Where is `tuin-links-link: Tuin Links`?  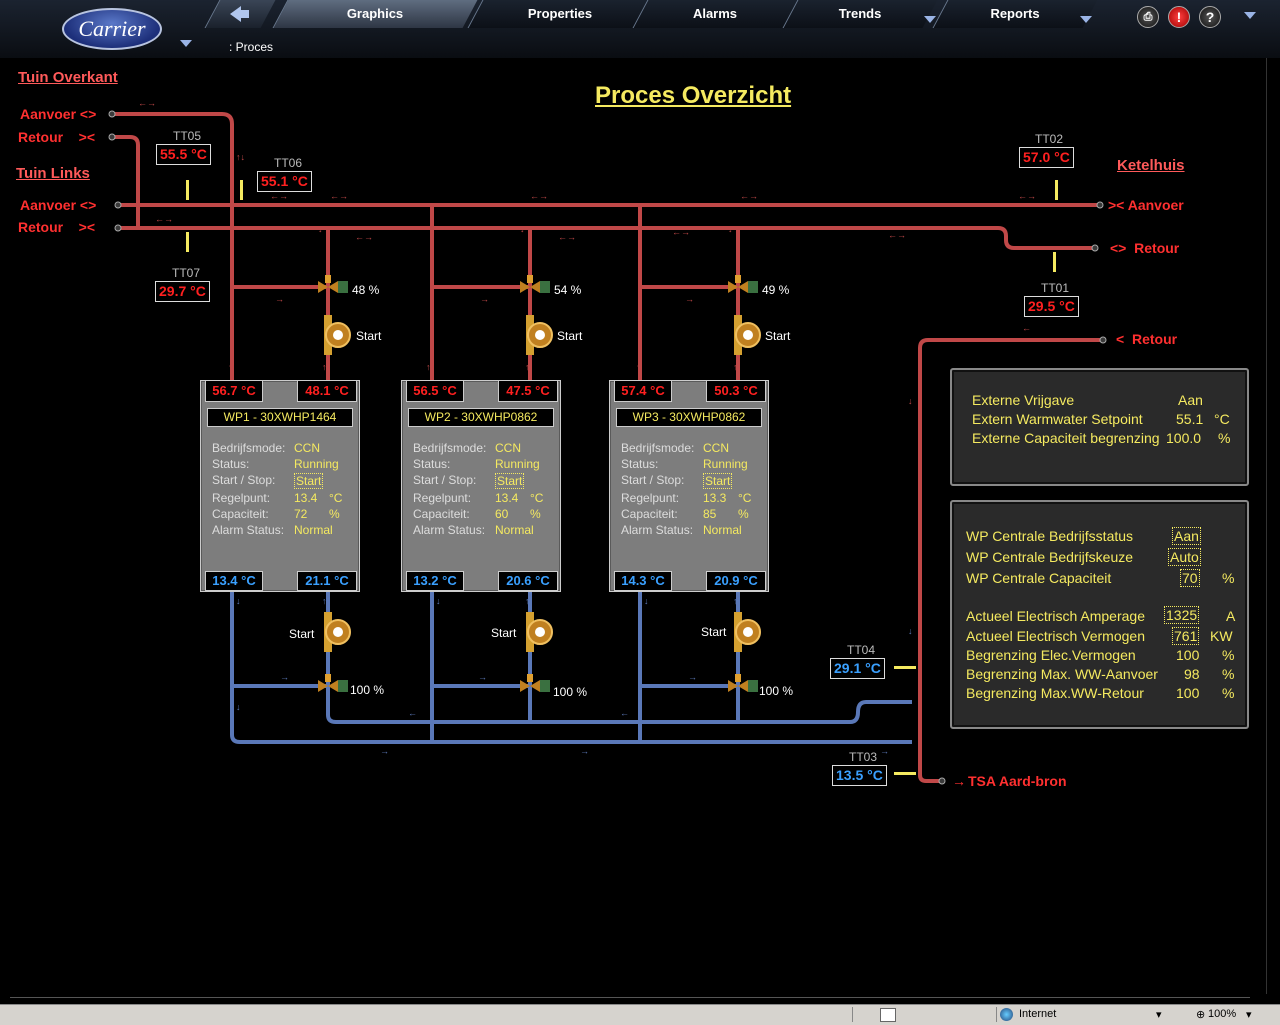 tuin-links-link: Tuin Links is located at coordinates (53, 173).